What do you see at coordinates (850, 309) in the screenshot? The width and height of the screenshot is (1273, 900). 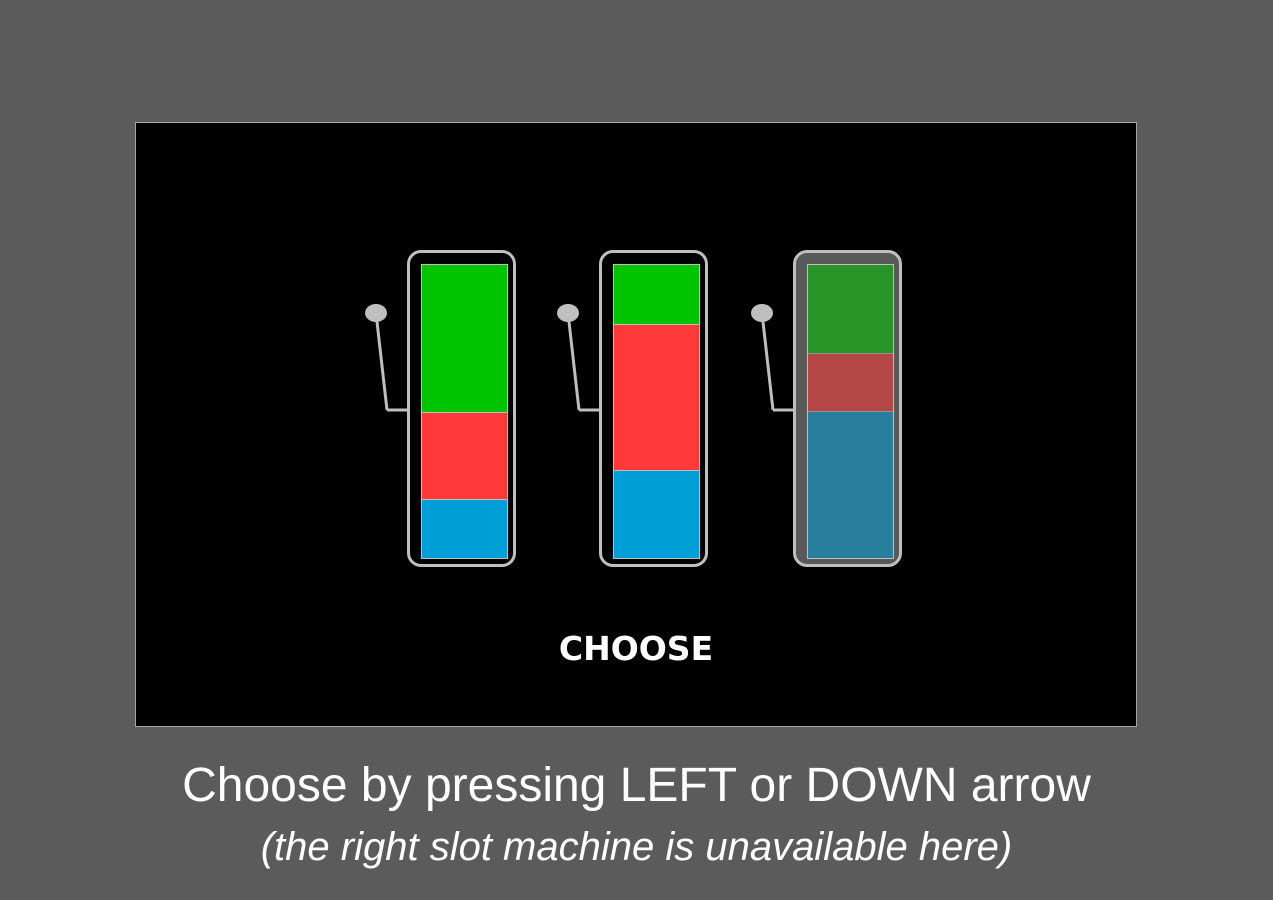 I see `right-reel-green-segment` at bounding box center [850, 309].